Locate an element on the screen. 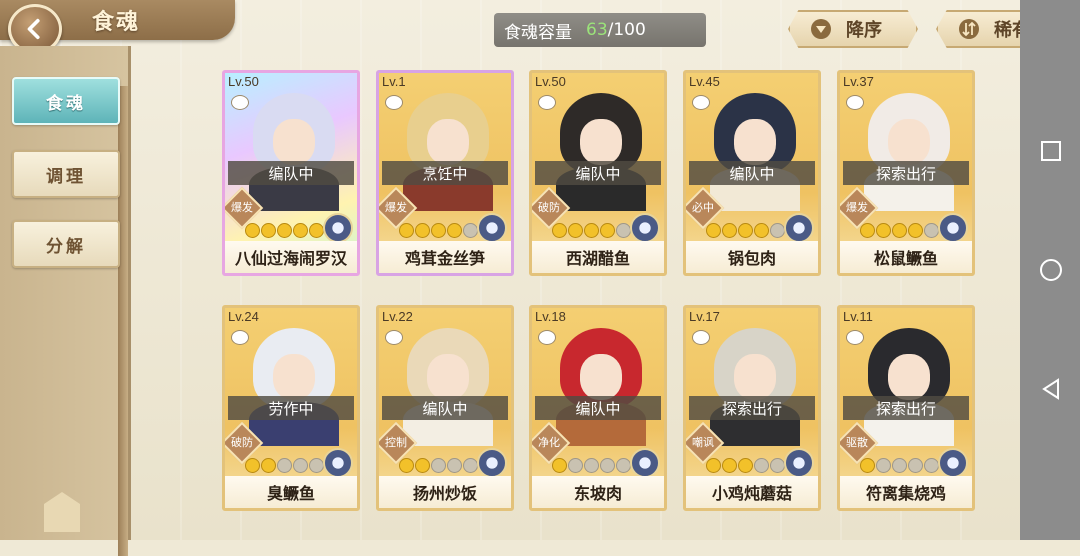  role-label: 必中 is located at coordinates (703, 207).